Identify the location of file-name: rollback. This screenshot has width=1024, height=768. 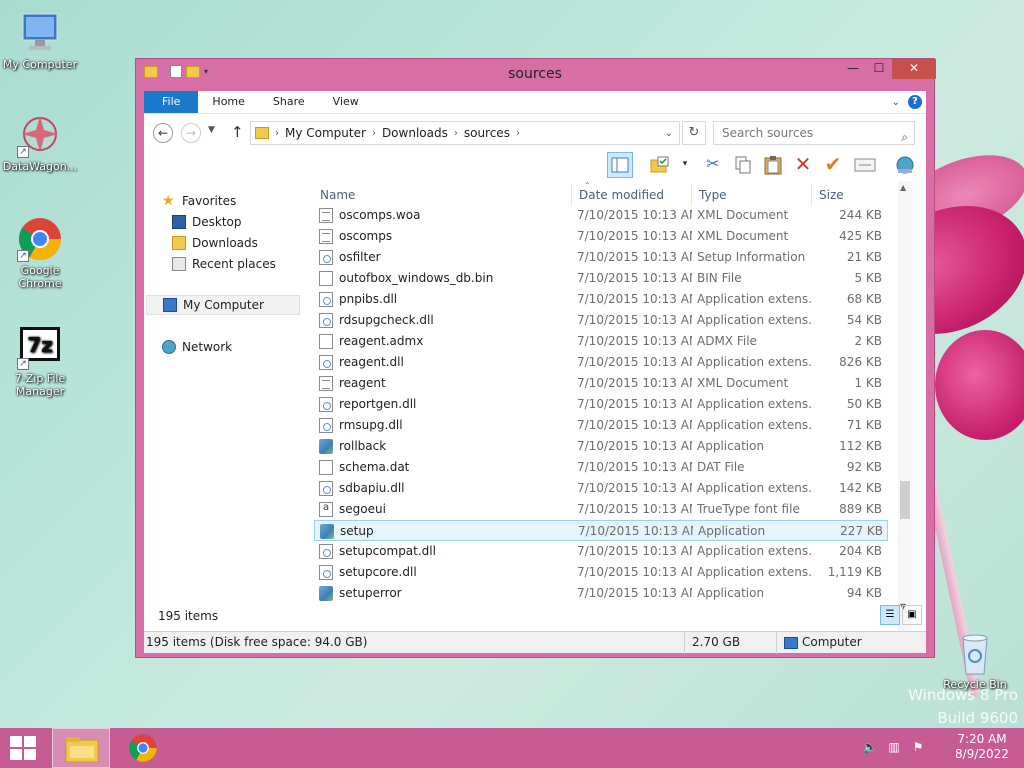
(363, 446).